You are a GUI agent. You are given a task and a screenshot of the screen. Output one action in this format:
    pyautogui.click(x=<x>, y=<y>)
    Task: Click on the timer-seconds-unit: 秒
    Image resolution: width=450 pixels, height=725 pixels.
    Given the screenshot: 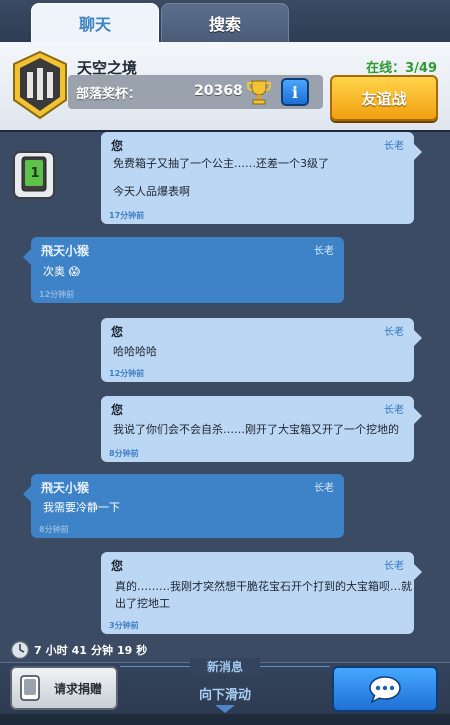 What is the action you would take?
    pyautogui.click(x=142, y=650)
    